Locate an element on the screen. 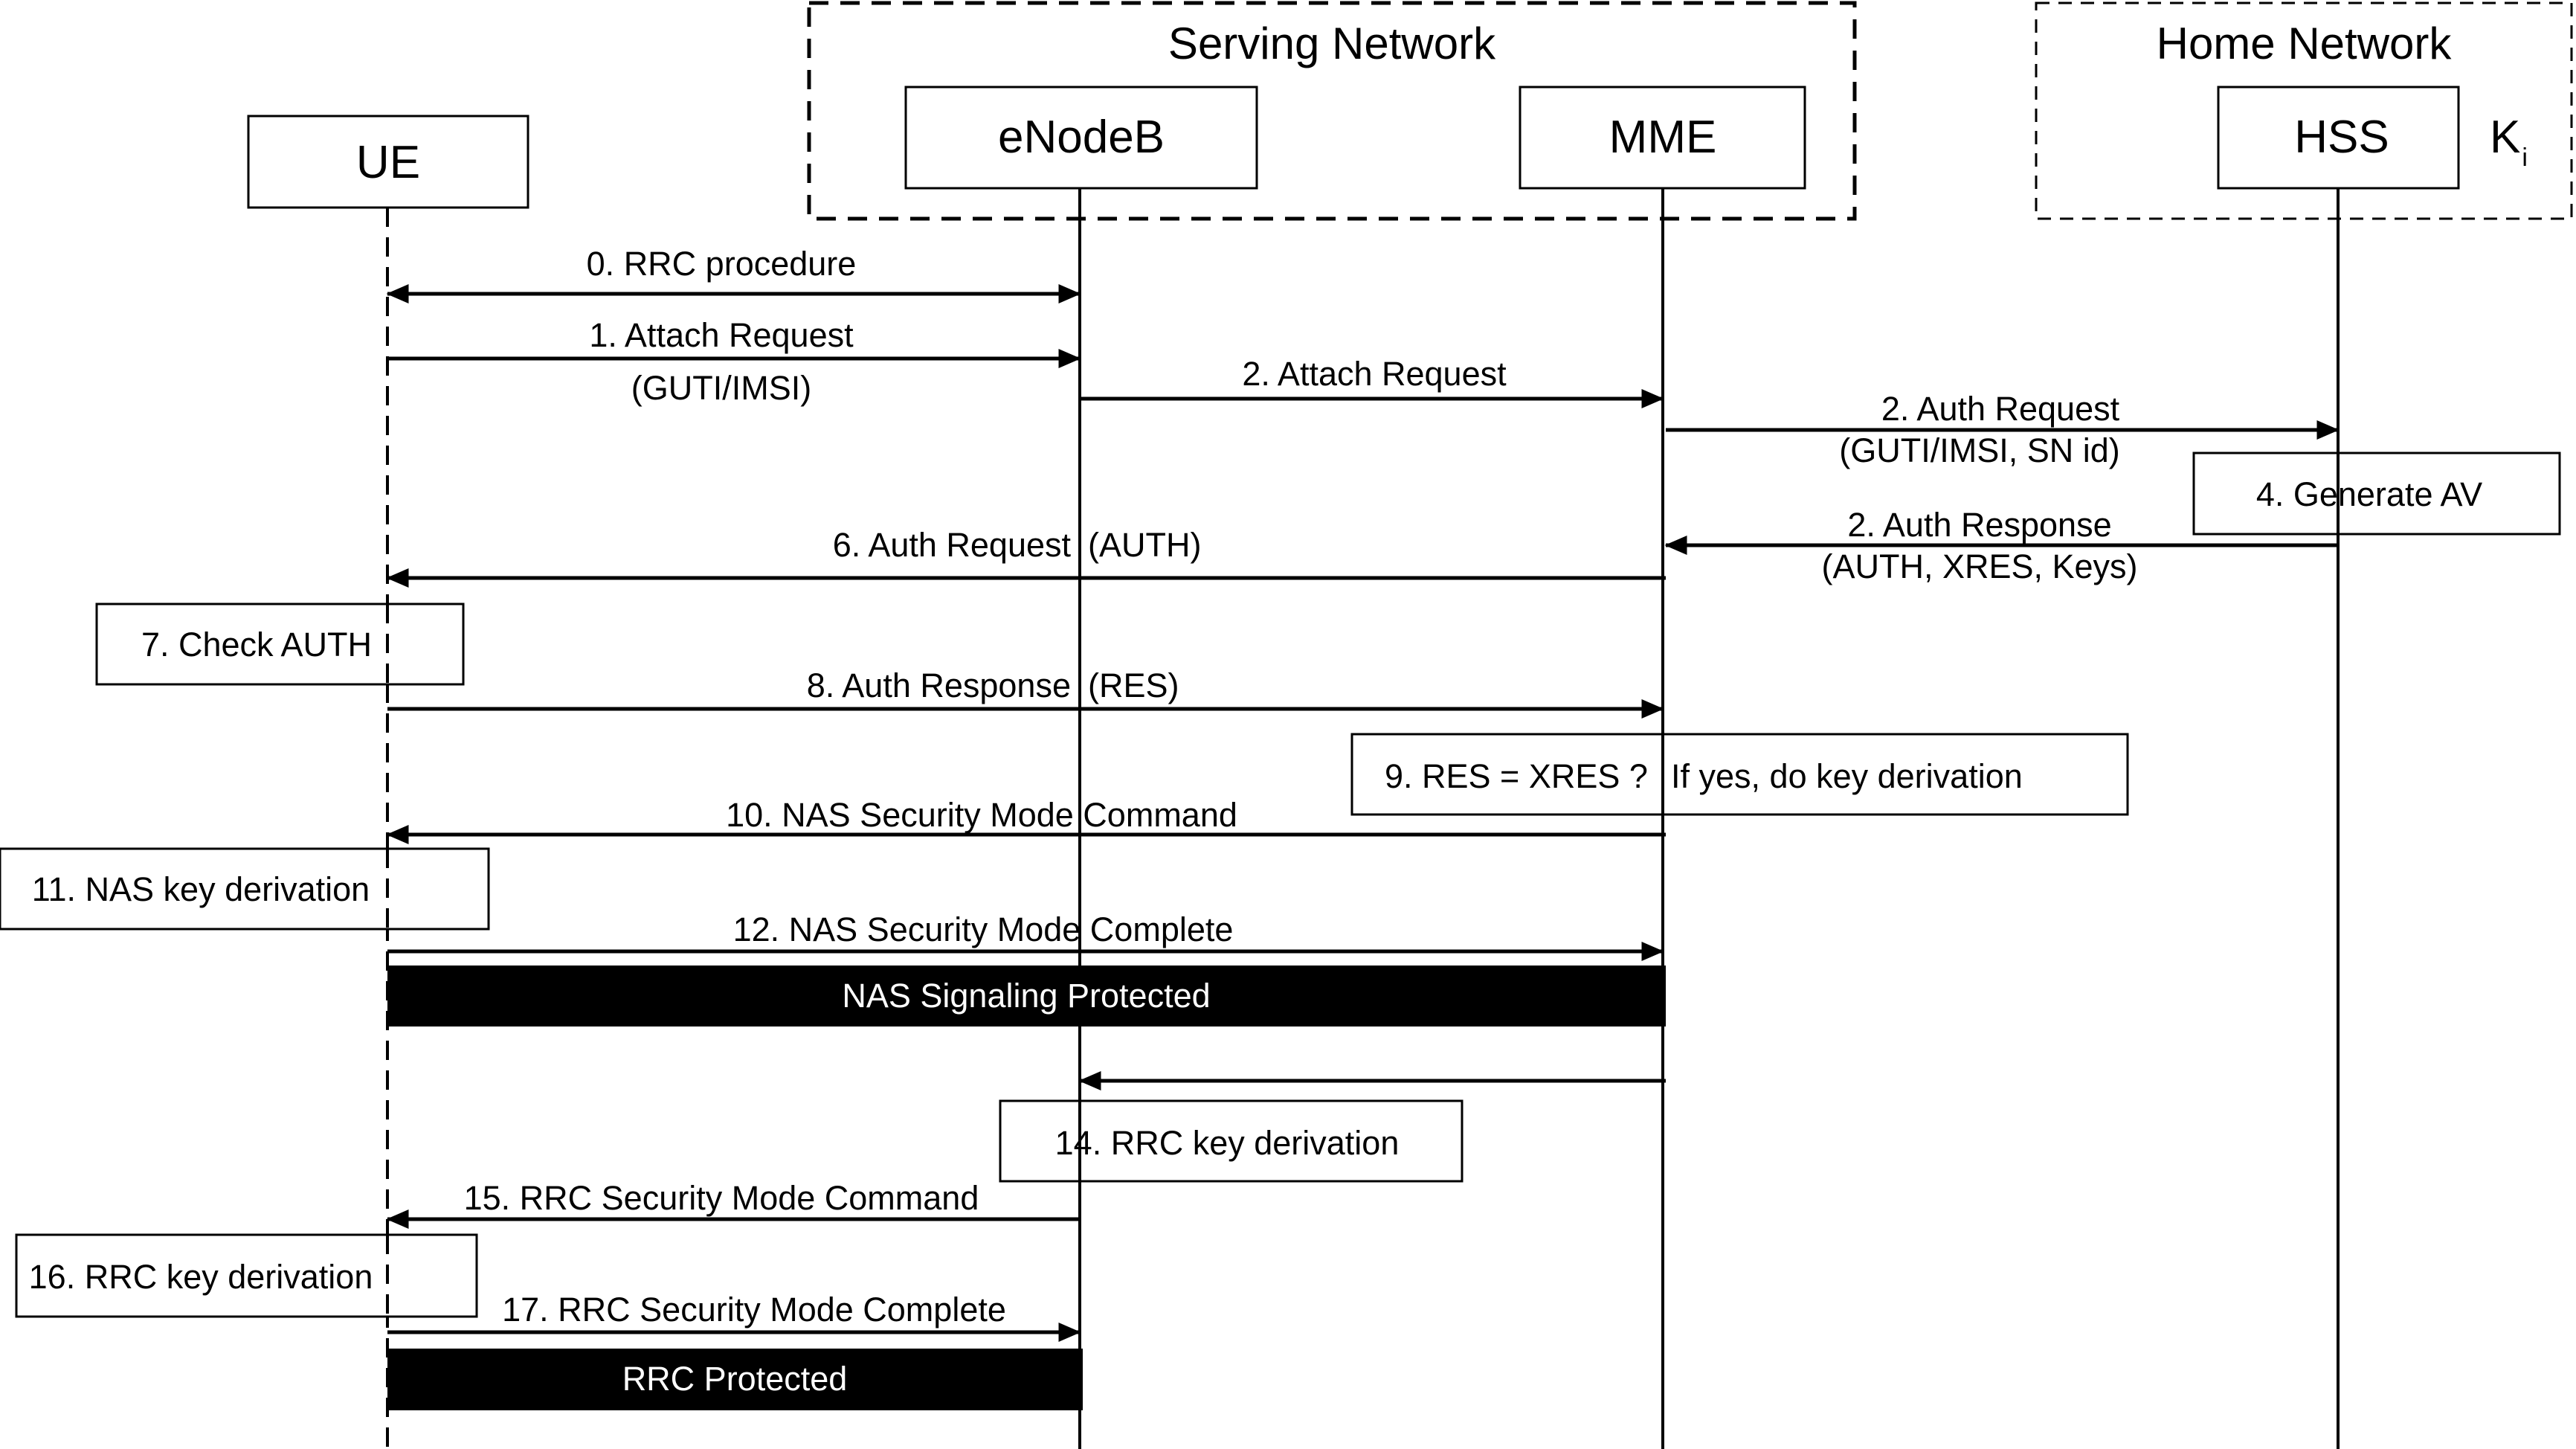 This screenshot has height=1449, width=2576. msg-12-label: 12. NAS Security Mode Complete is located at coordinates (983, 929).